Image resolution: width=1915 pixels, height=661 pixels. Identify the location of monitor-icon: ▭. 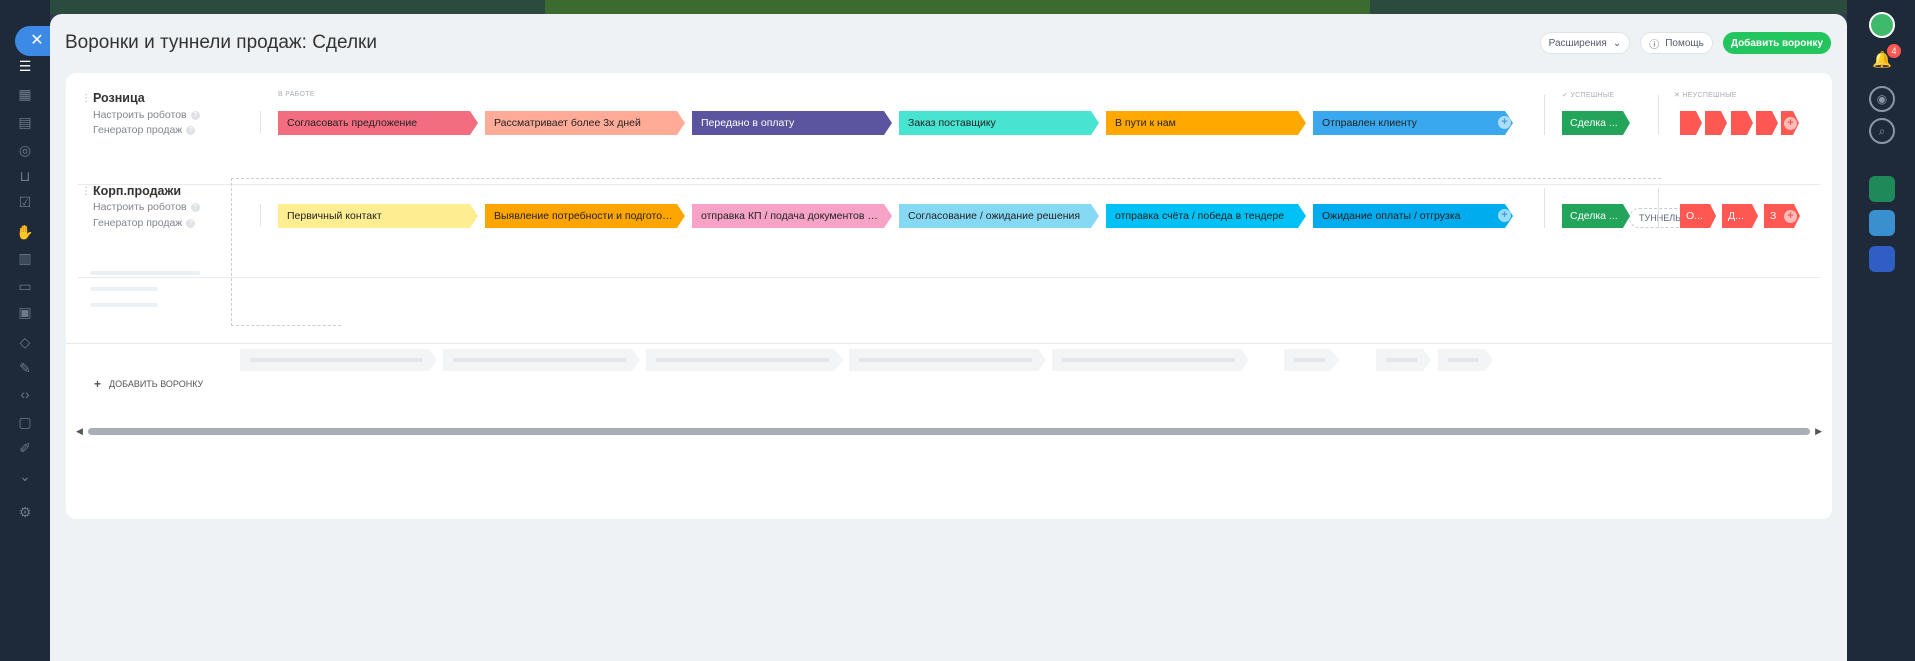
(25, 286).